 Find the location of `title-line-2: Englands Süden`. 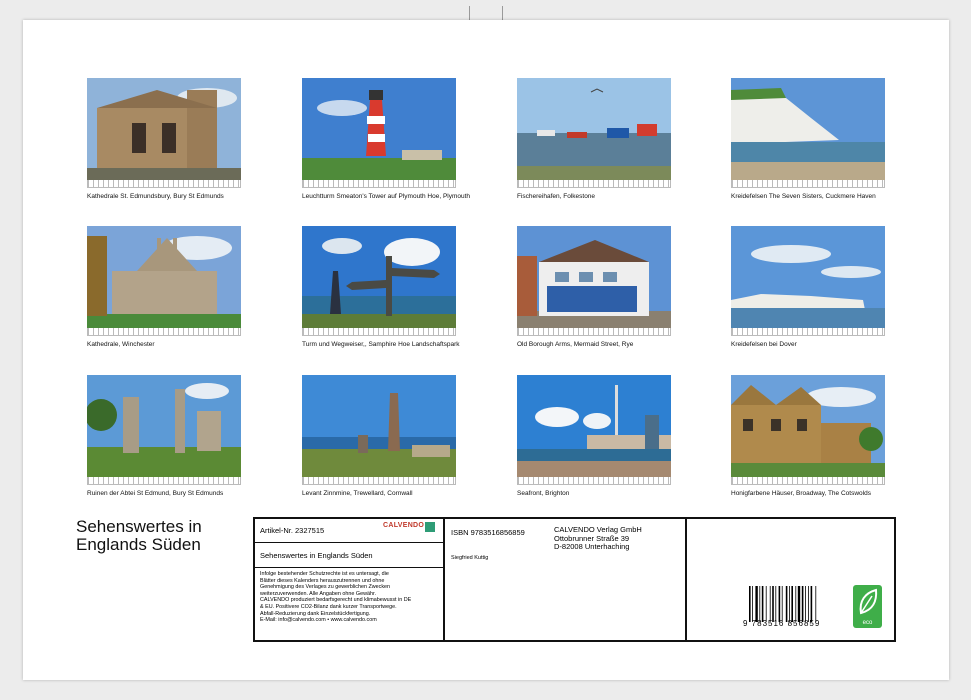

title-line-2: Englands Süden is located at coordinates (138, 544).